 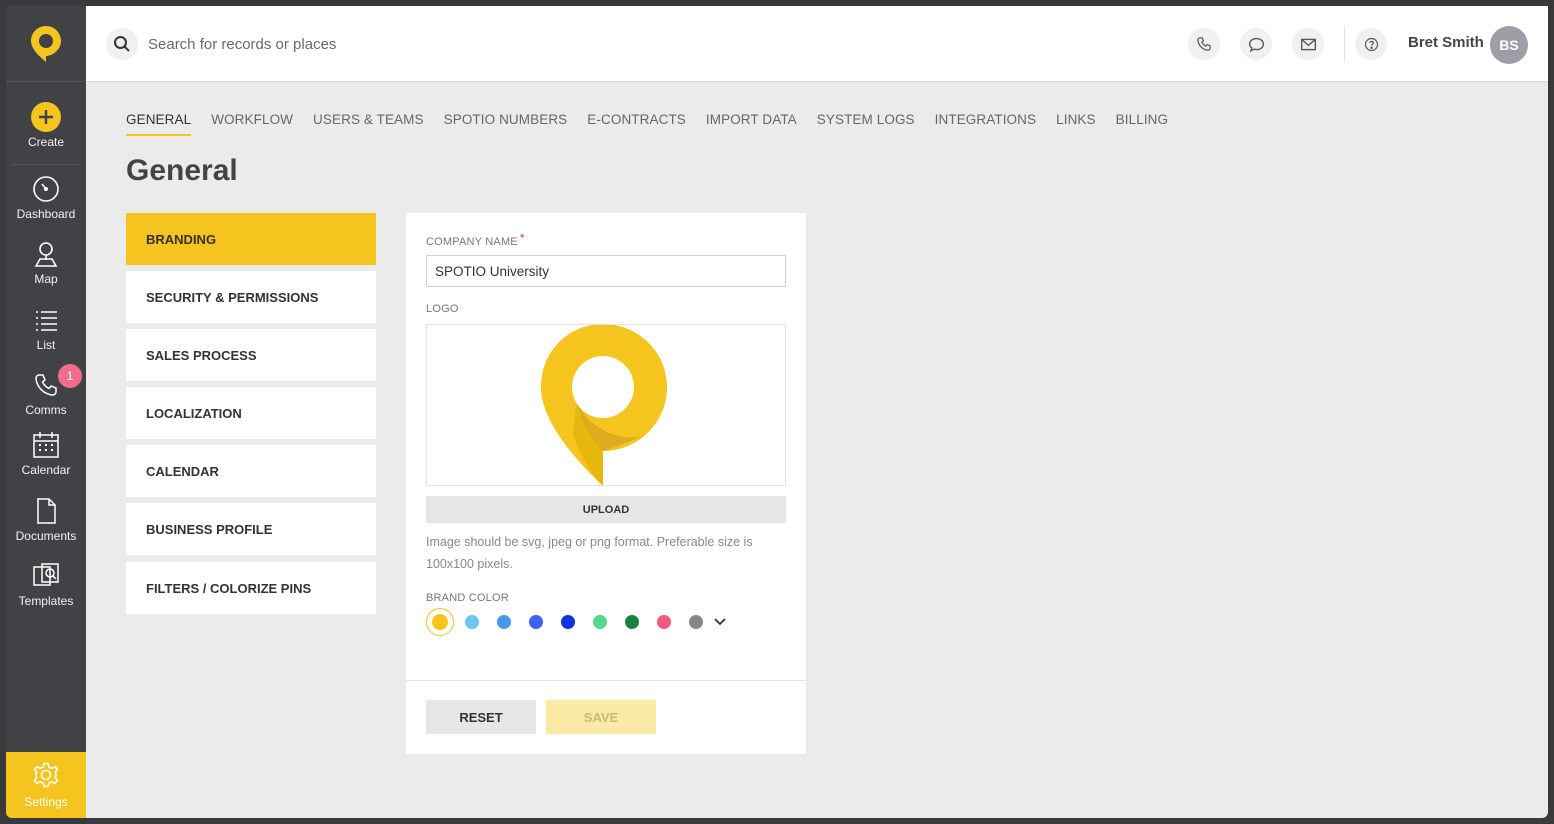 I want to click on upload-button: UPLOAD, so click(x=606, y=509).